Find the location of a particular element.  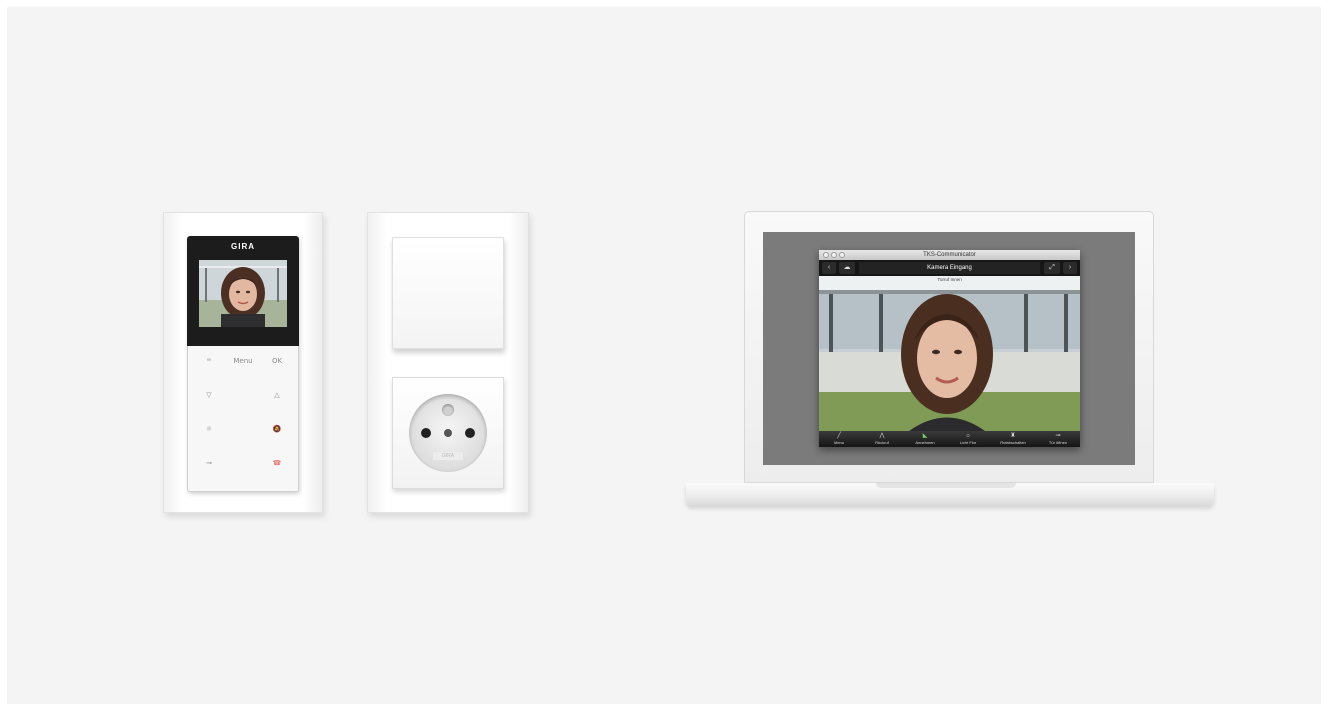

video-label: Türruf Innen is located at coordinates (949, 279).